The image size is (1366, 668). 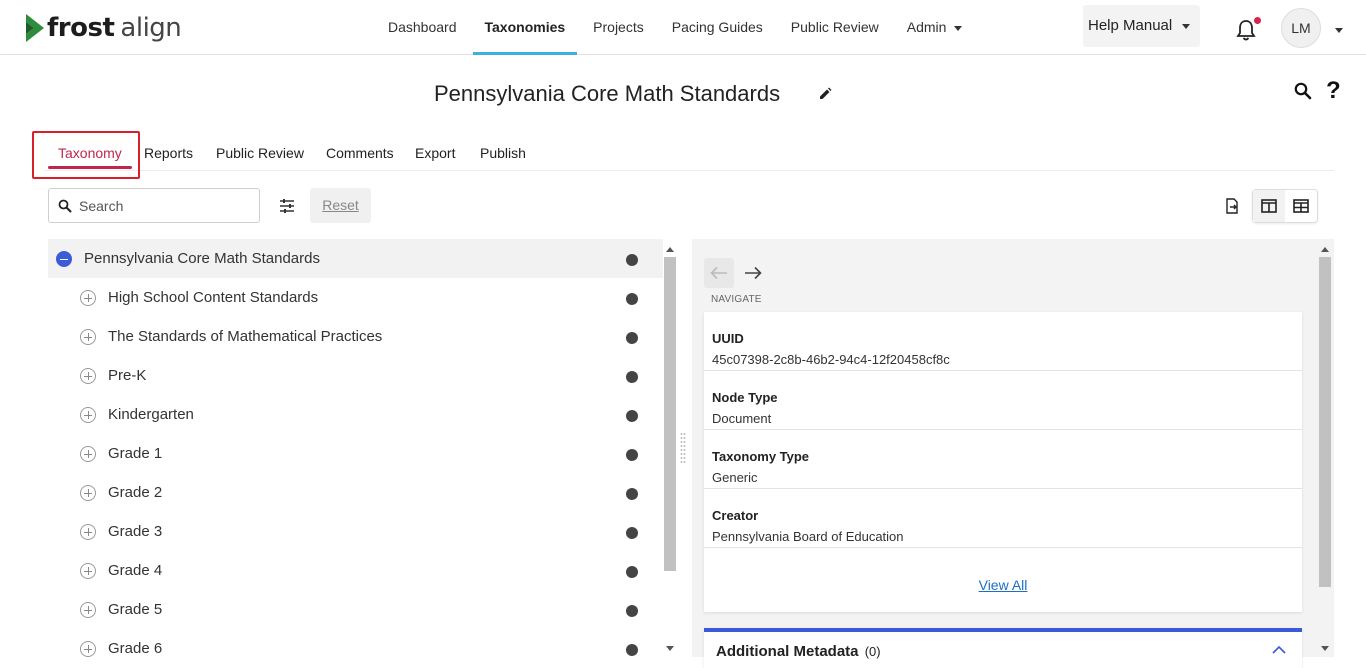 What do you see at coordinates (831, 359) in the screenshot?
I see `field-value: 45c07398-2c8b-46b2-94c4-12f20458cf8c` at bounding box center [831, 359].